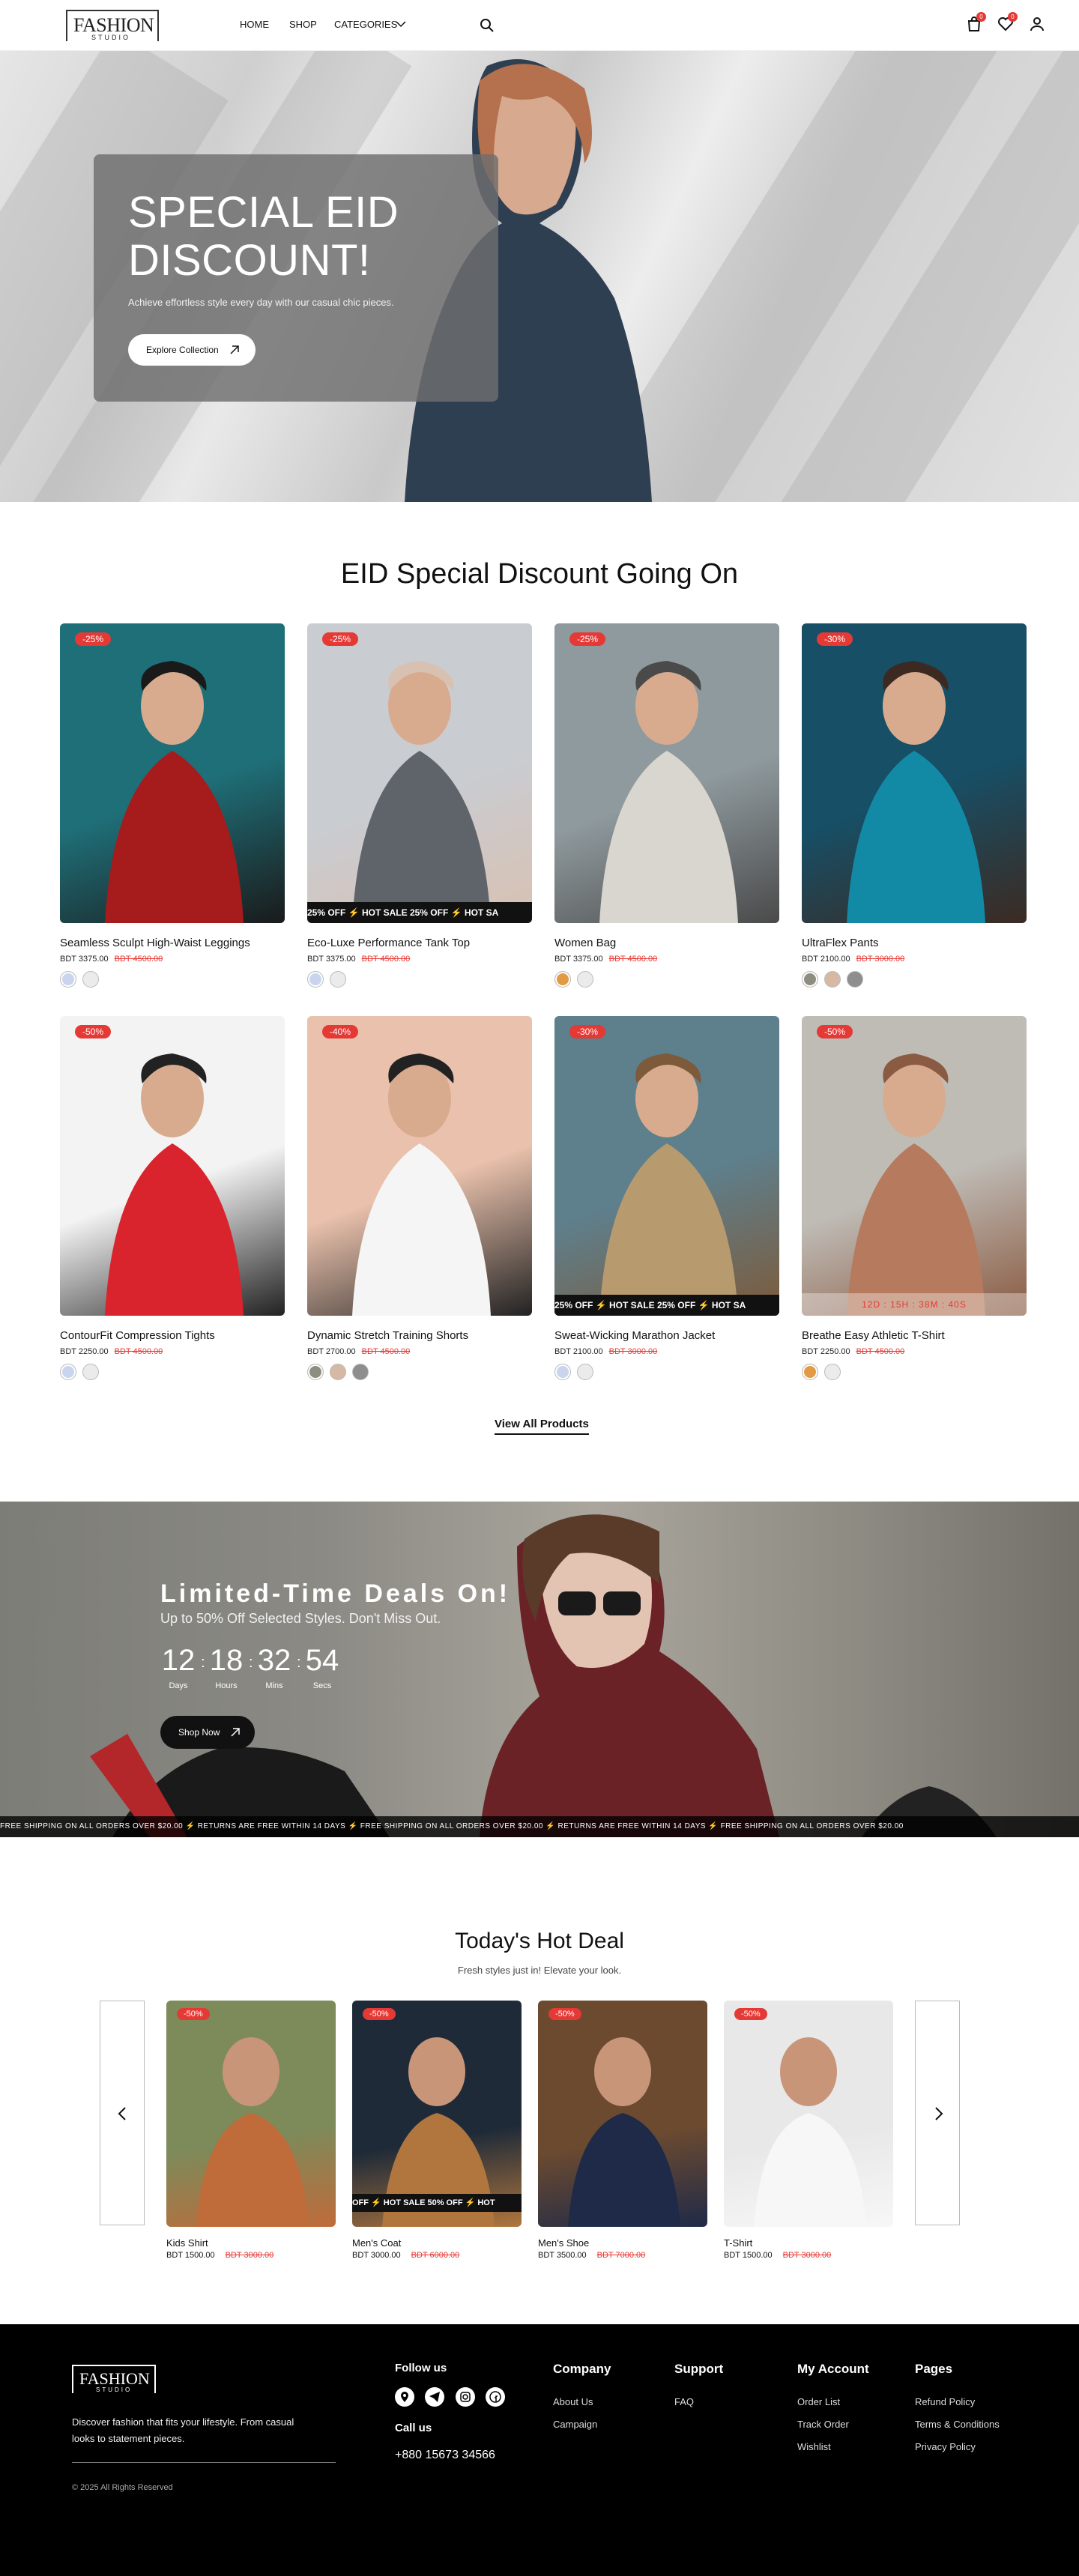  I want to click on cart-button: 0, so click(975, 22).